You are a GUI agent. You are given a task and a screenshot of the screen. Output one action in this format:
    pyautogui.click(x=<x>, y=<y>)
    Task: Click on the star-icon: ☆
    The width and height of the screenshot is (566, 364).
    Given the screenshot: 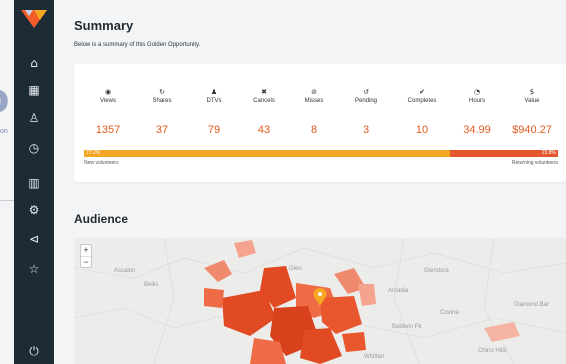 What is the action you would take?
    pyautogui.click(x=34, y=269)
    